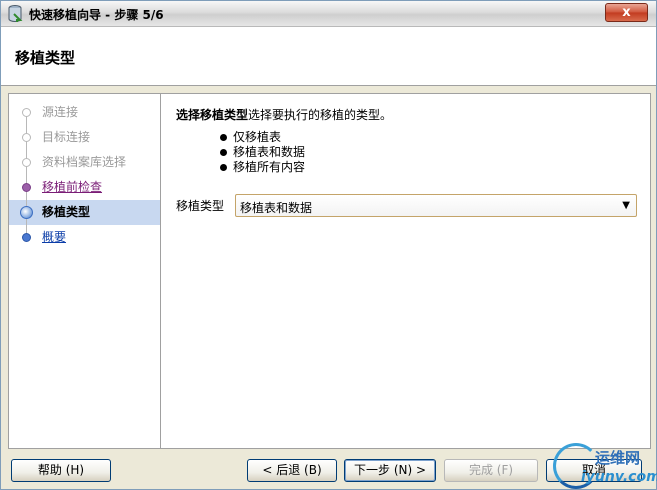  I want to click on help-button: 帮助 (H), so click(61, 470).